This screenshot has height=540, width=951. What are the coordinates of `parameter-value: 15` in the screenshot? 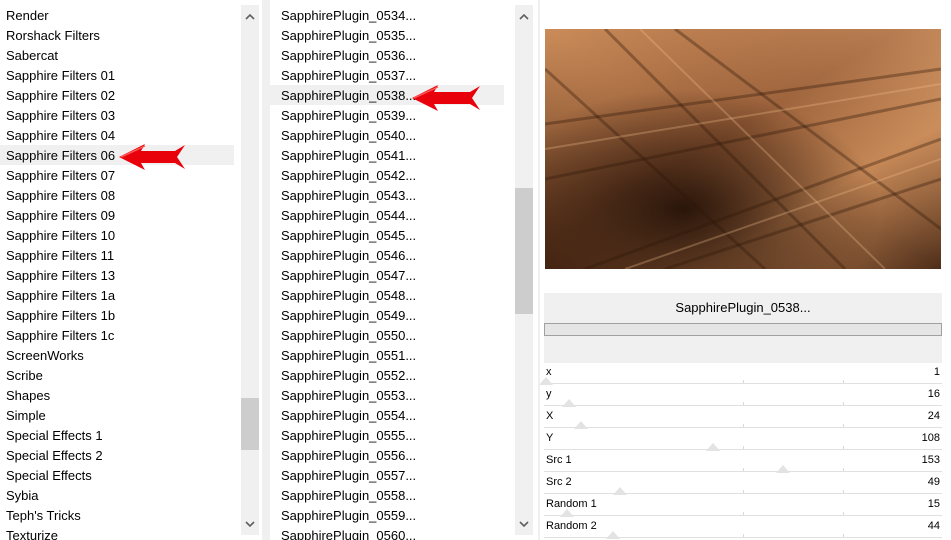 It's located at (933, 504).